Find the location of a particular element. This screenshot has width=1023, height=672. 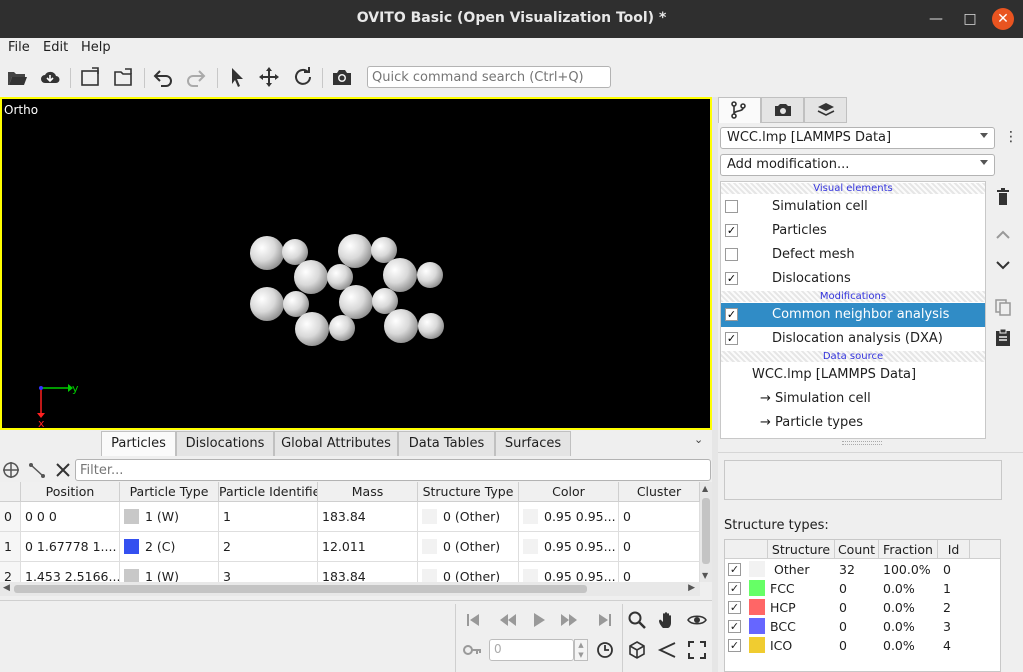

table-vertical-scrollbar: ▲ ▼ is located at coordinates (706, 532).